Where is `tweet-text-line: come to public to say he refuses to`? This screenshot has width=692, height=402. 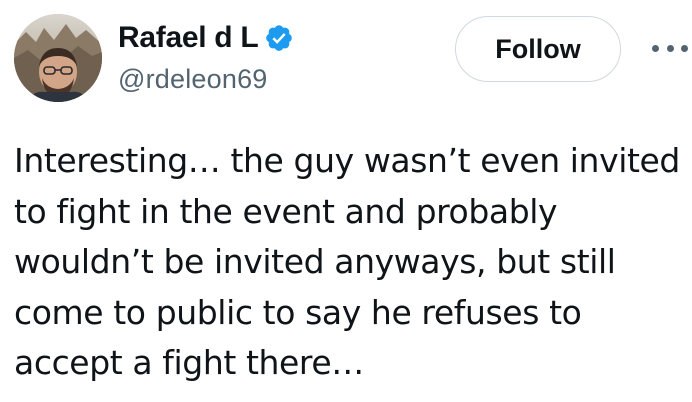 tweet-text-line: come to public to say he refuses to is located at coordinates (298, 312).